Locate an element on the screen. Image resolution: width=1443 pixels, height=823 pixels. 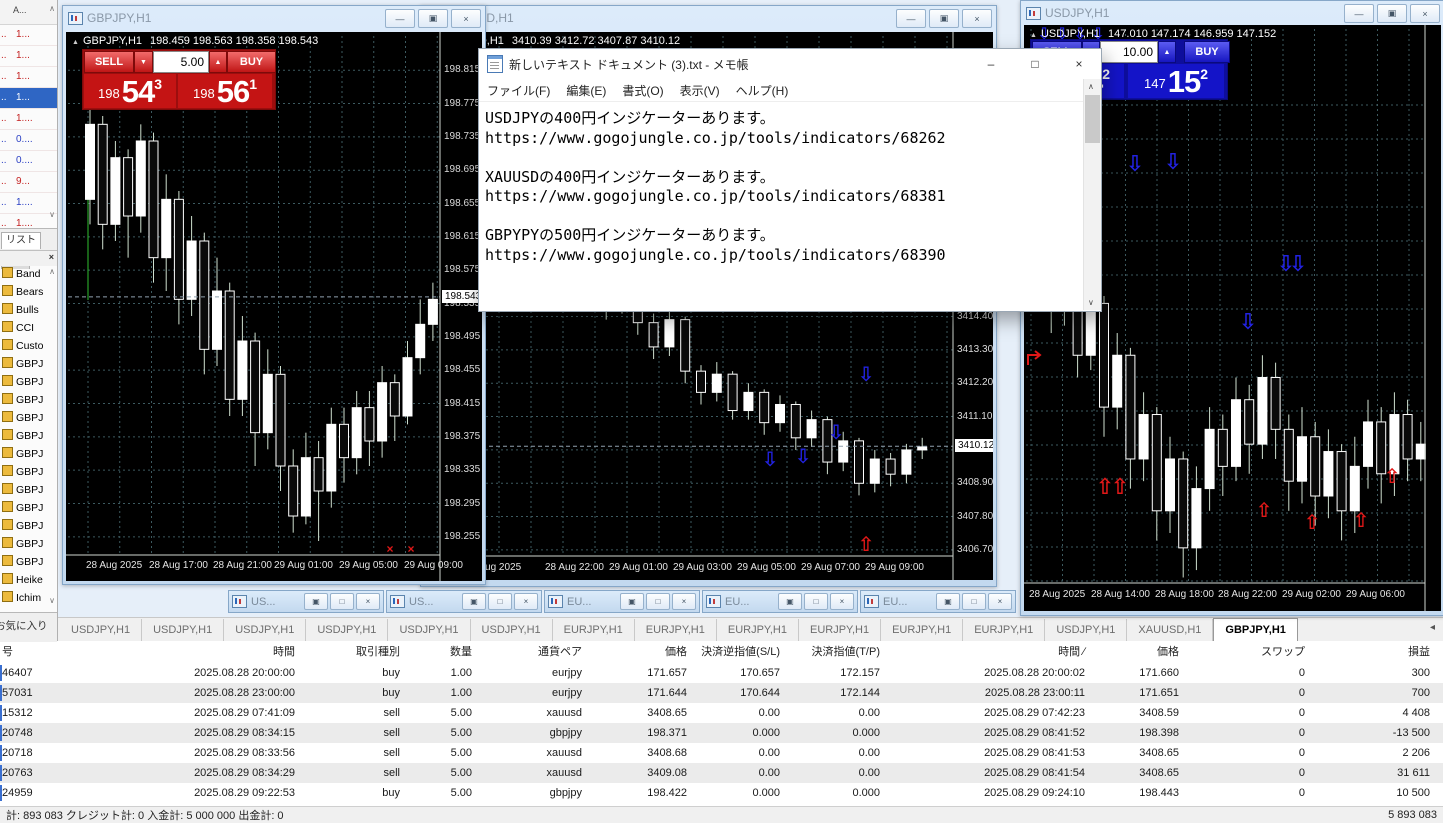
menu-file: ファイル(F) is located at coordinates (518, 90).